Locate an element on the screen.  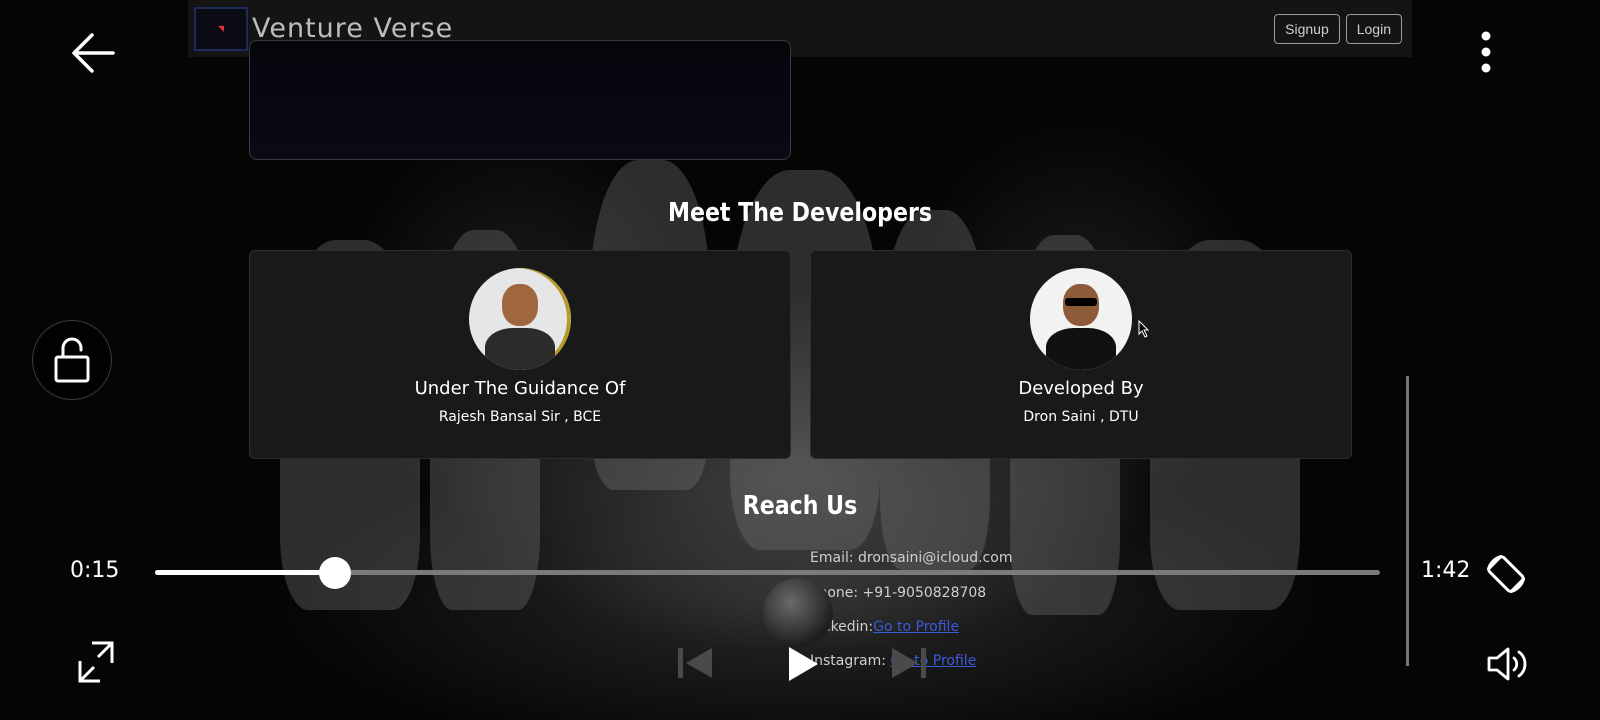
current-time: 0:15 is located at coordinates (95, 570).